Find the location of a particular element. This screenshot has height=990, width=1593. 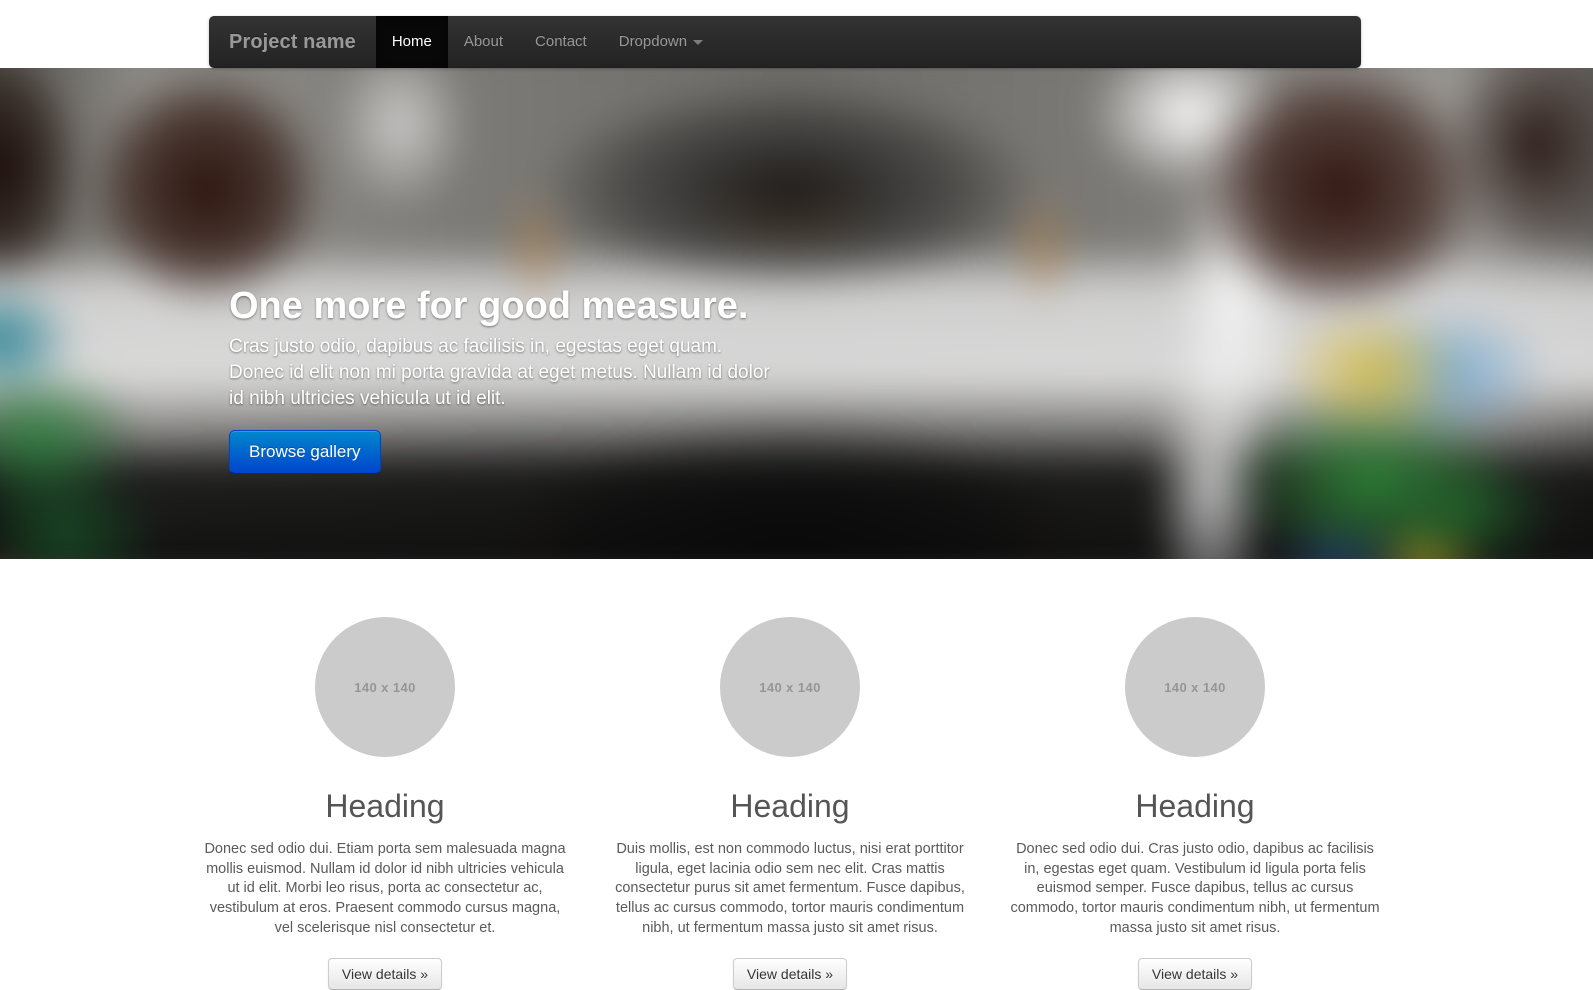

nav-item-label: Contact is located at coordinates (561, 41).